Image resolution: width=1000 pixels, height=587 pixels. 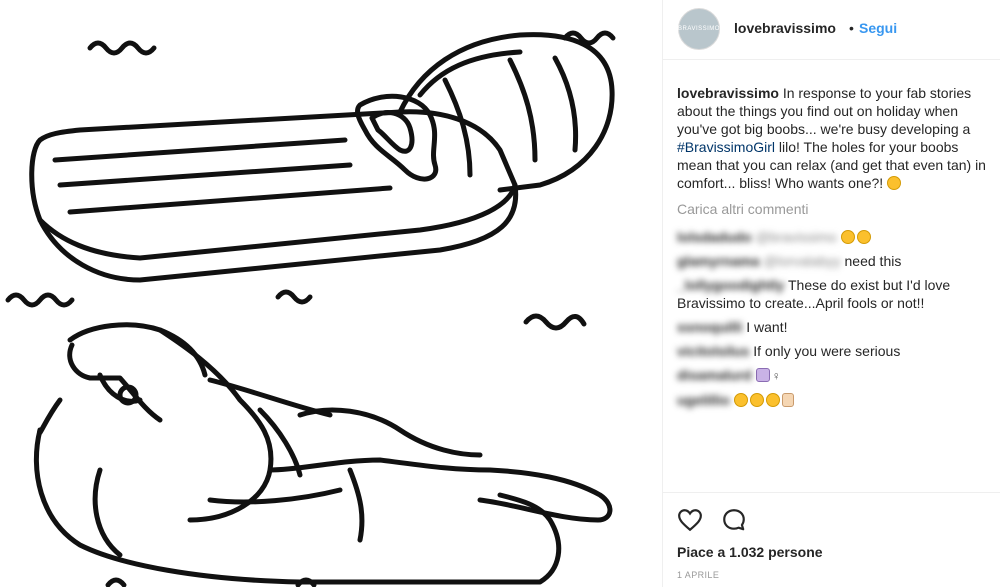 I want to click on comment-username: ugelillio, so click(x=703, y=400).